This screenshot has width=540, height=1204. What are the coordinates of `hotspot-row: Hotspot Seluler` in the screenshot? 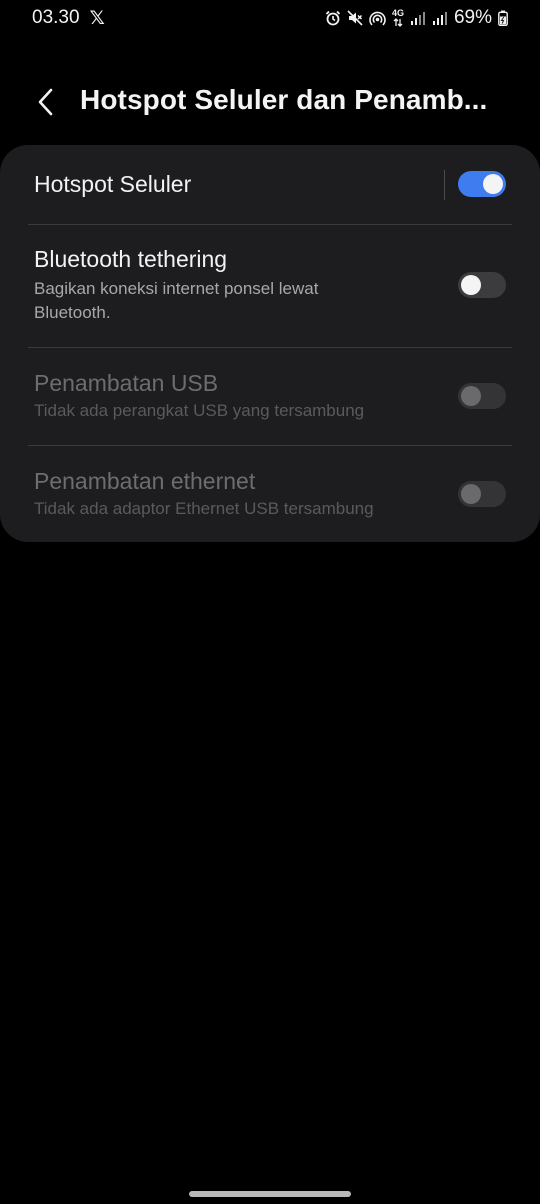 It's located at (273, 184).